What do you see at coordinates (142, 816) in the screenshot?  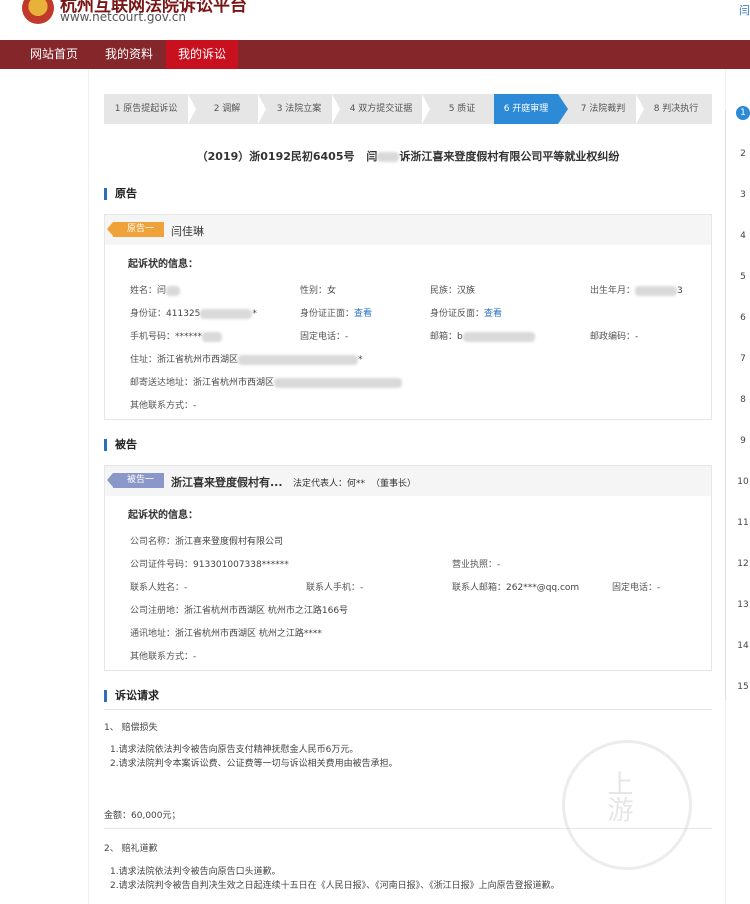 I see `claim-amount: 金额：60,000元；` at bounding box center [142, 816].